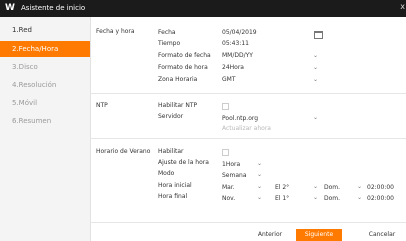 The width and height of the screenshot is (406, 241). What do you see at coordinates (203, 8) in the screenshot?
I see `title-bar: W Asistente de inicio x` at bounding box center [203, 8].